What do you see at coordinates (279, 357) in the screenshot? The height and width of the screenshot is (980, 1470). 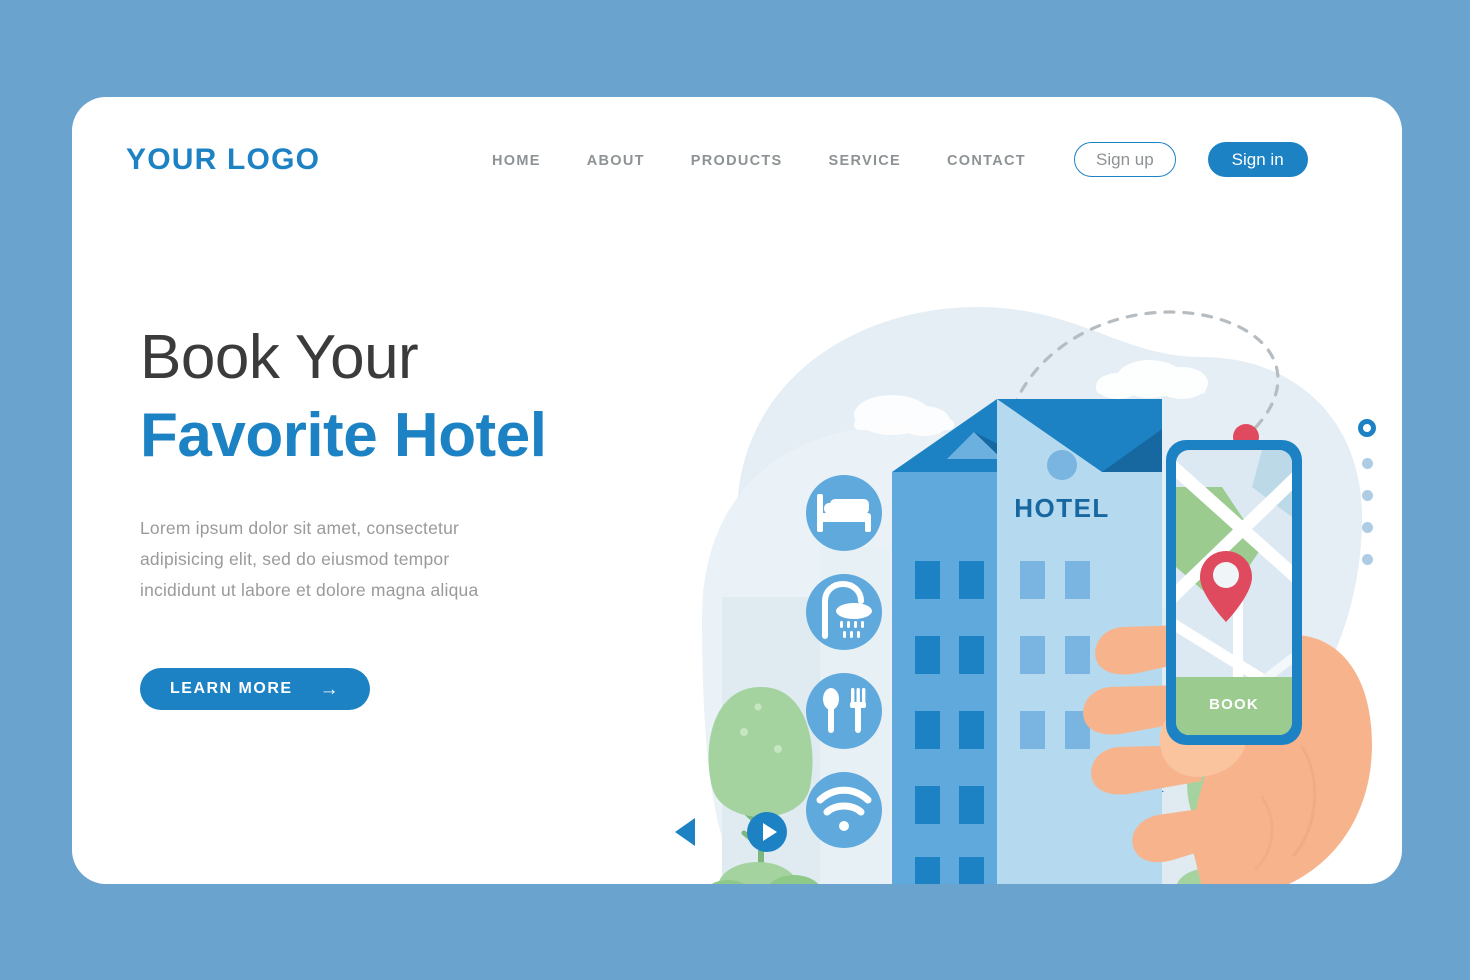 I see `headline-line-1: Book Your` at bounding box center [279, 357].